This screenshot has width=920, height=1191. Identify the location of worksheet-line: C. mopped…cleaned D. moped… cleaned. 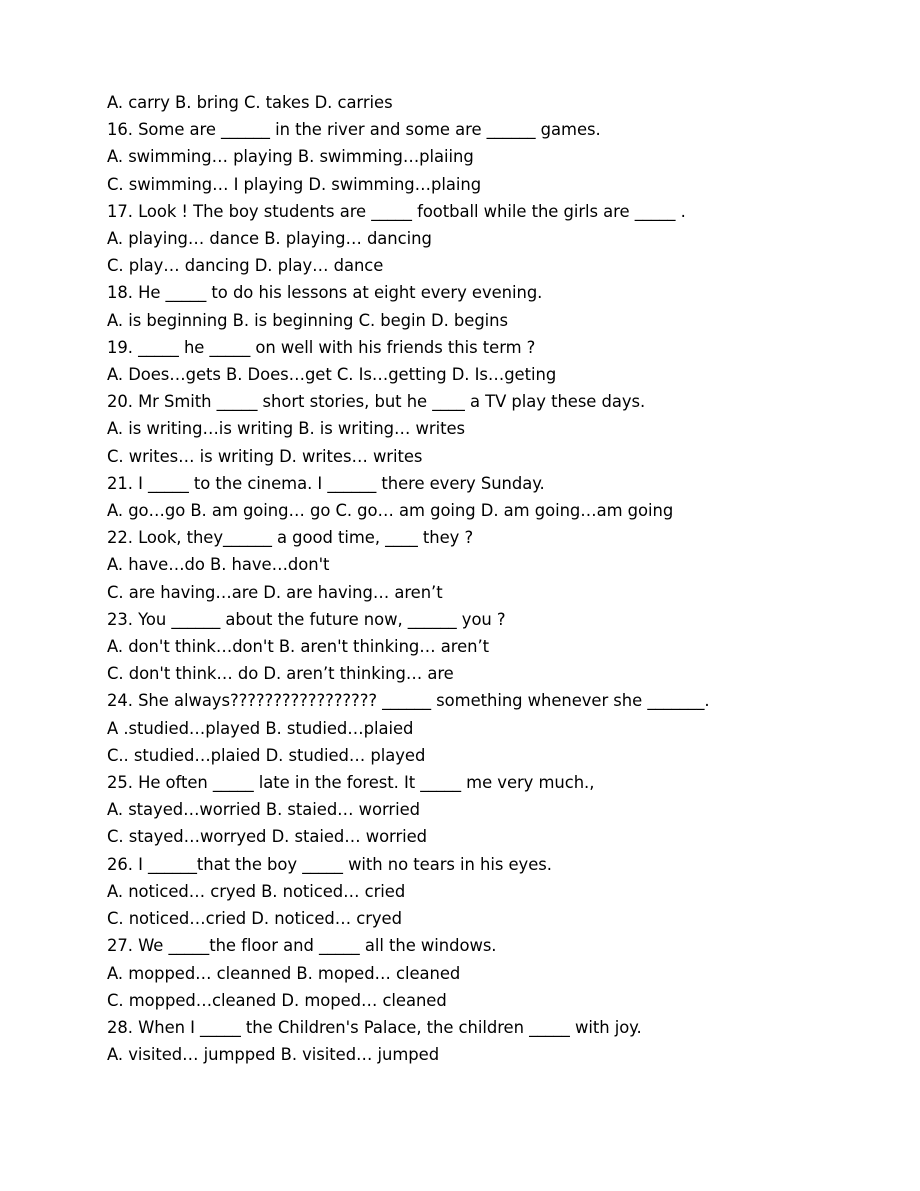
(277, 1000).